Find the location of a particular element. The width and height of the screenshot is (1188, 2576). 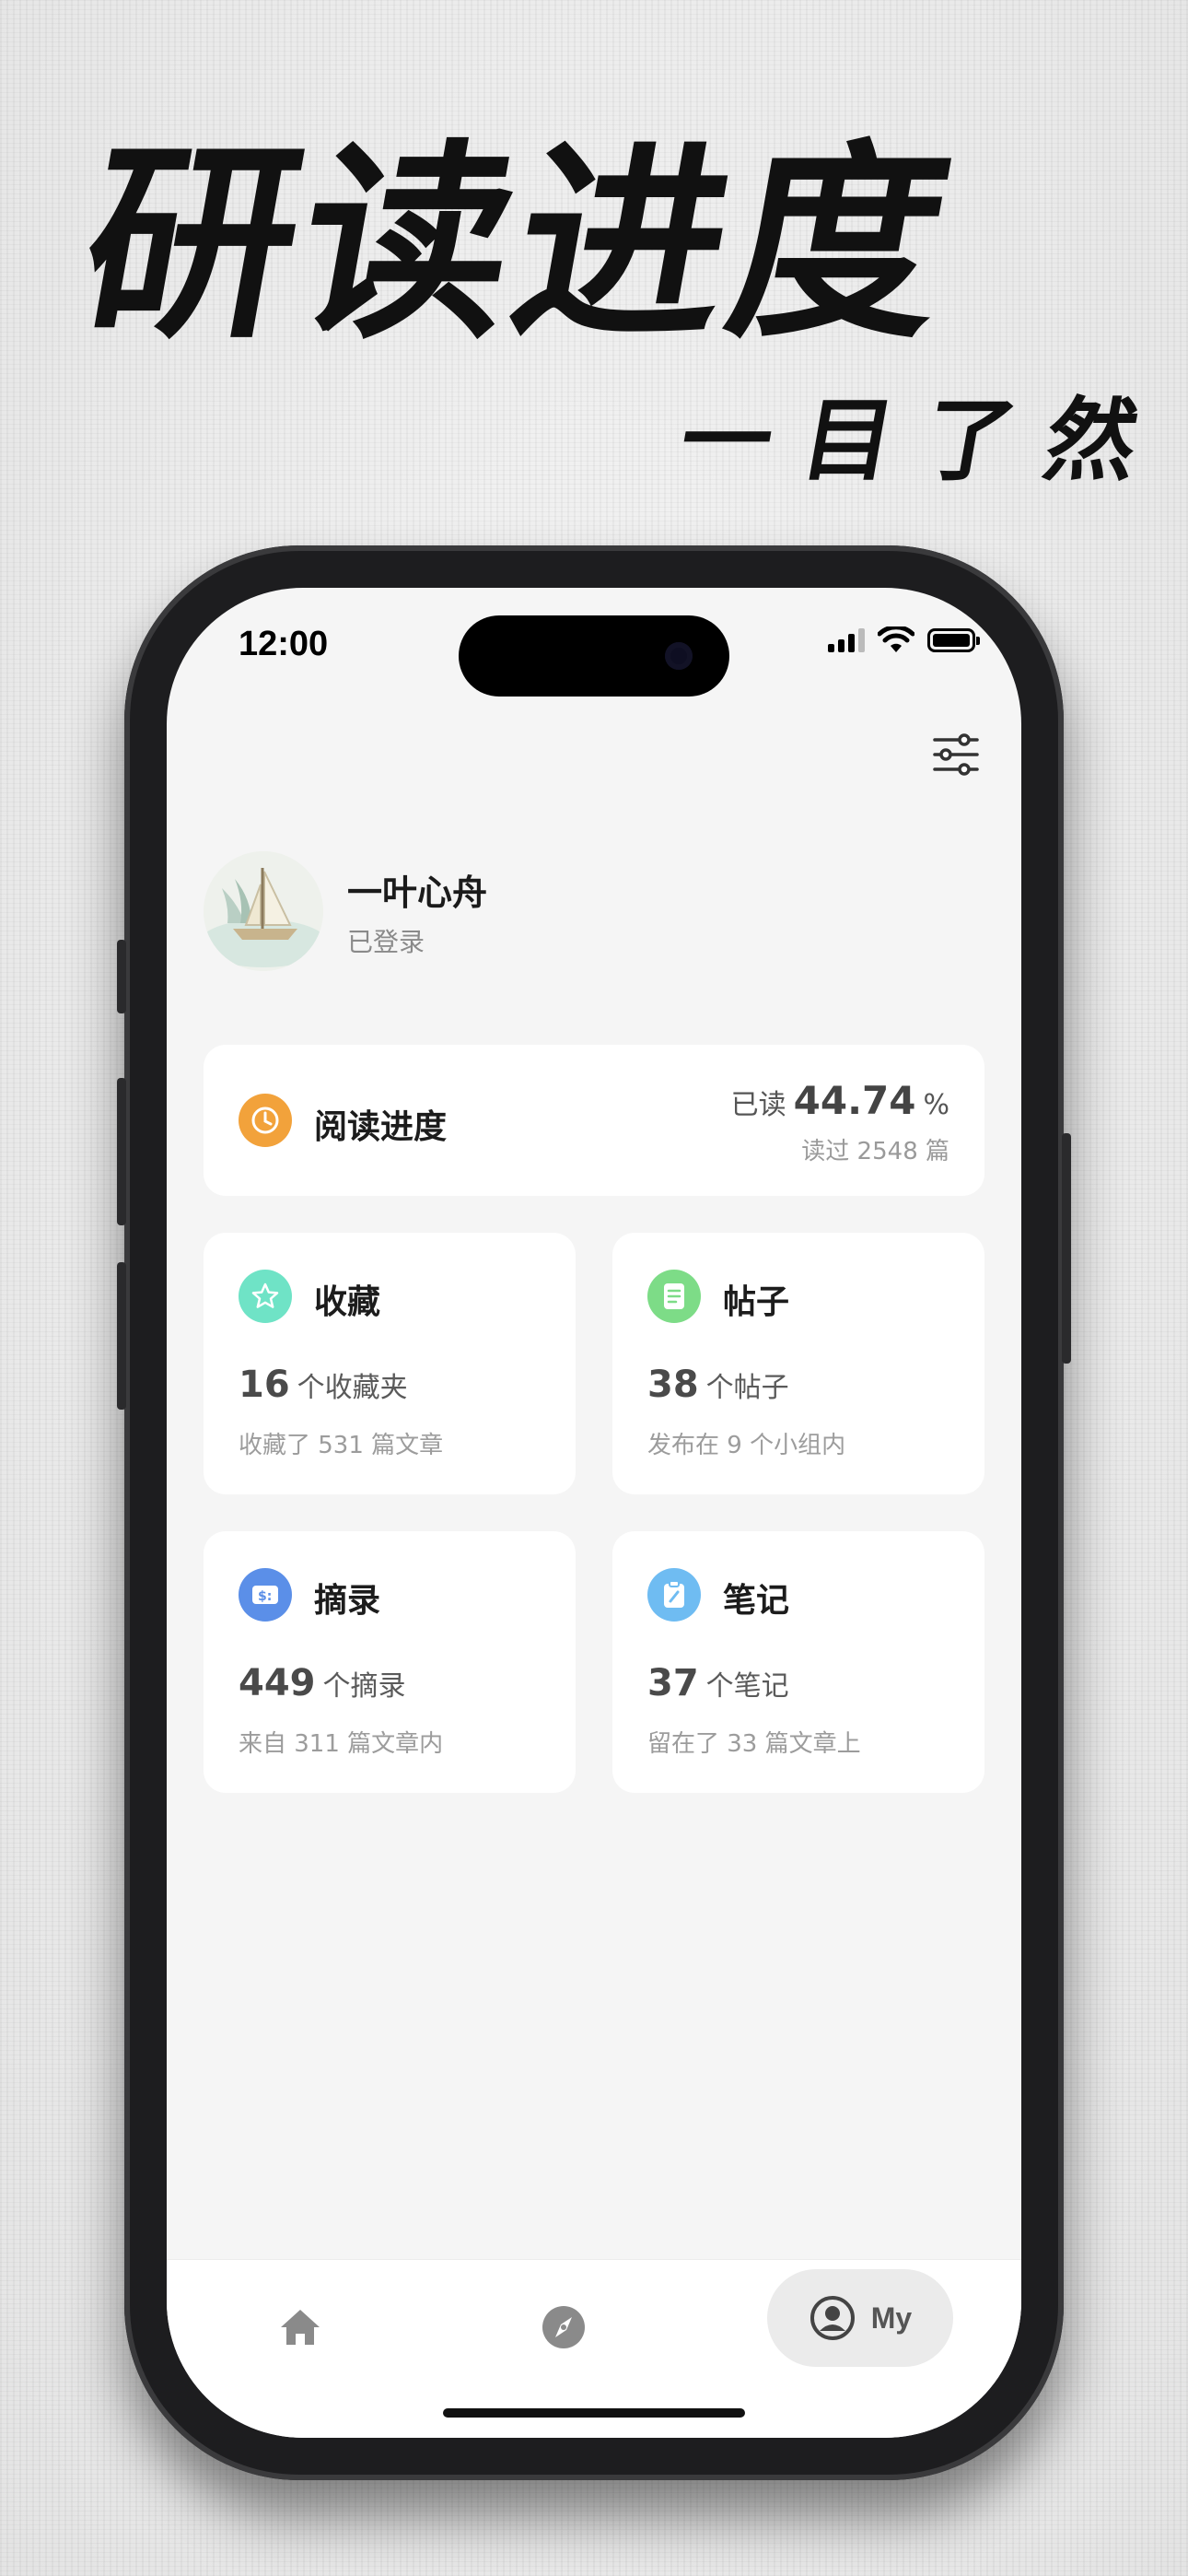

tab-my: My is located at coordinates (860, 2318).